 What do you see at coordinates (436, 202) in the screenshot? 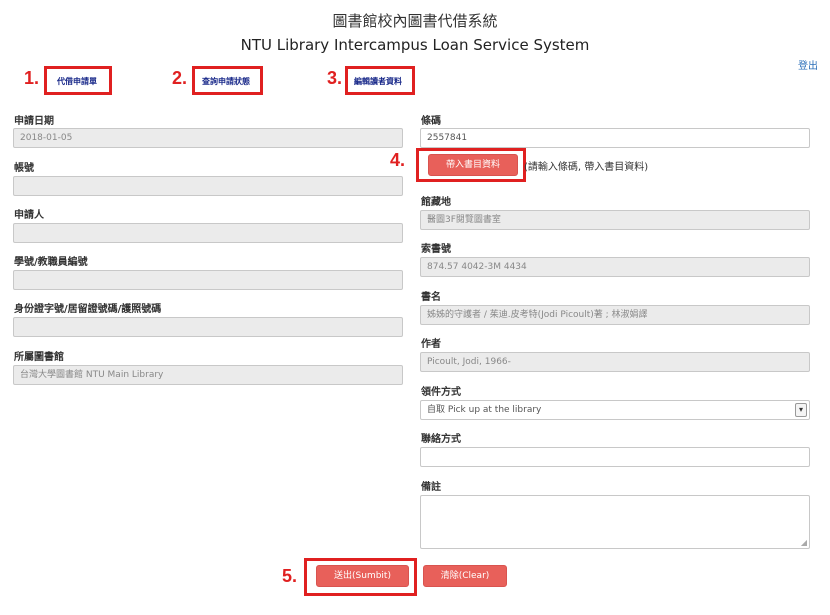
I see `location-label: 館藏地` at bounding box center [436, 202].